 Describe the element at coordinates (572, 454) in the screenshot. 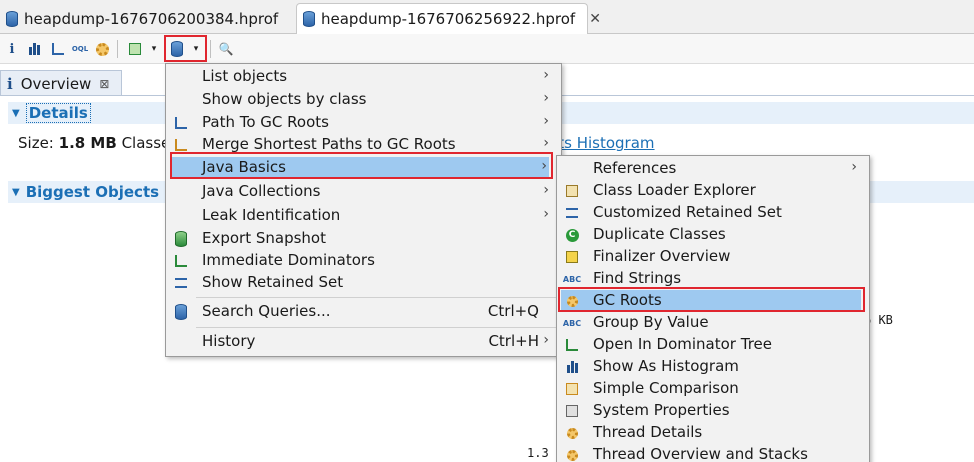

I see `thread-overview-icon` at that location.